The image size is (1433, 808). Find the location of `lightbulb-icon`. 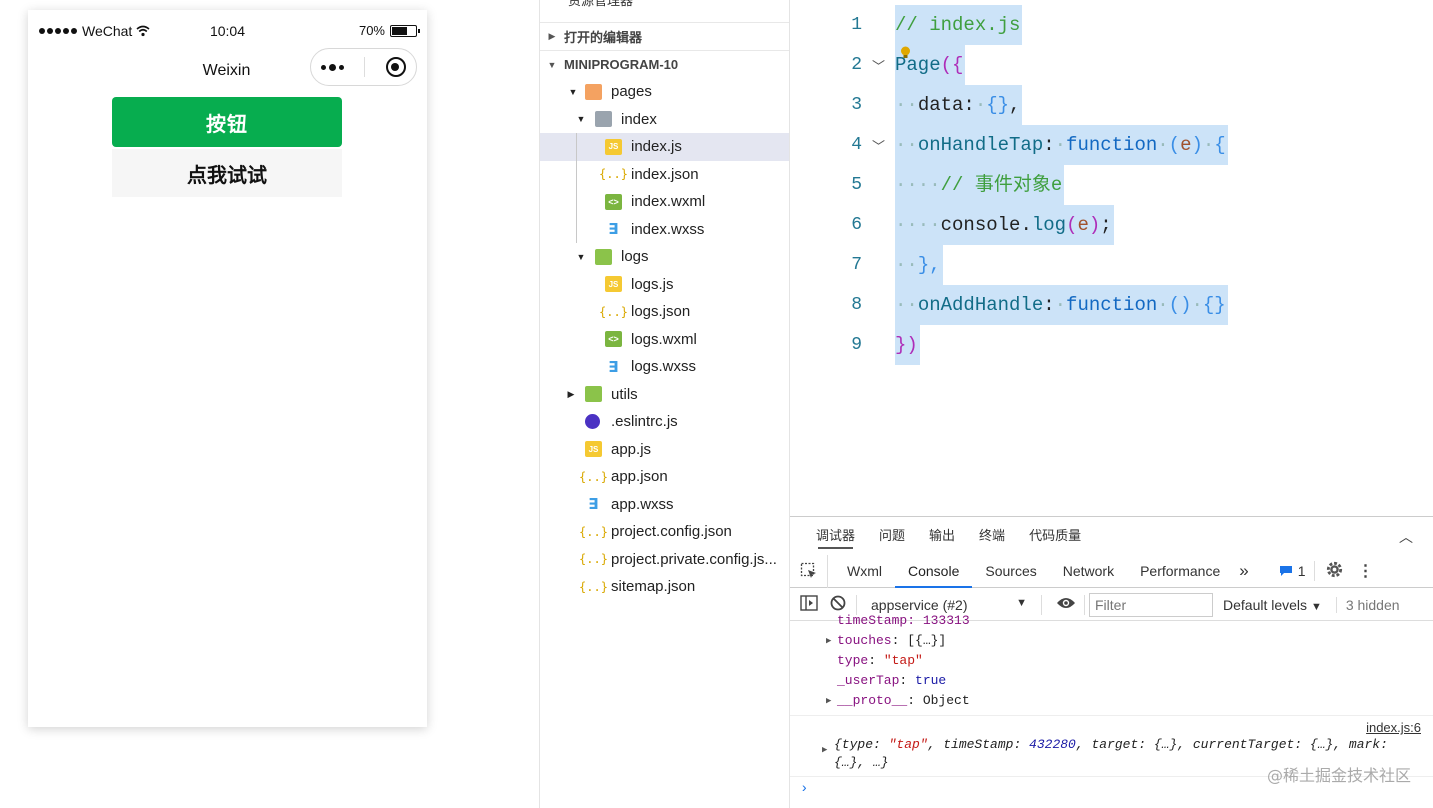

lightbulb-icon is located at coordinates (905, 53).